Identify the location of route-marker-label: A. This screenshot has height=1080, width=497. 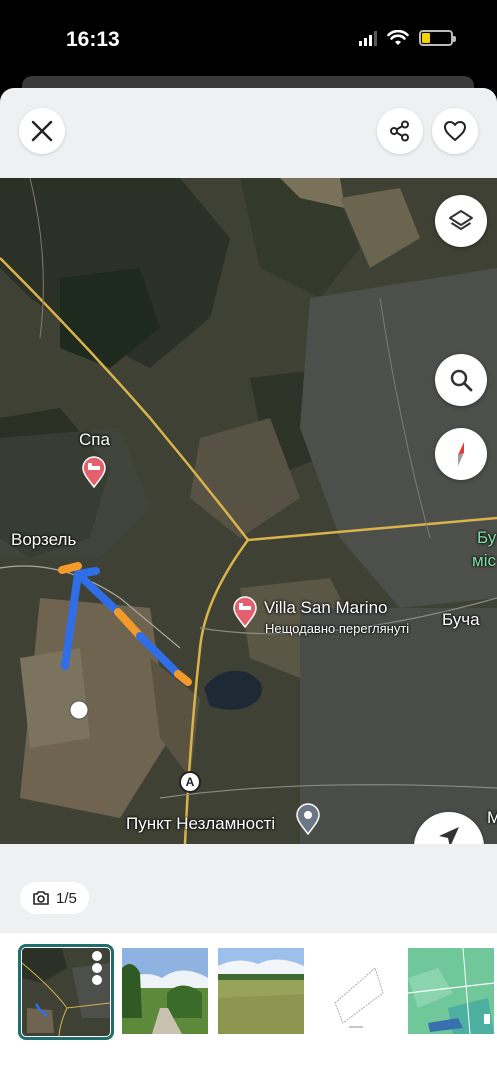
(190, 782).